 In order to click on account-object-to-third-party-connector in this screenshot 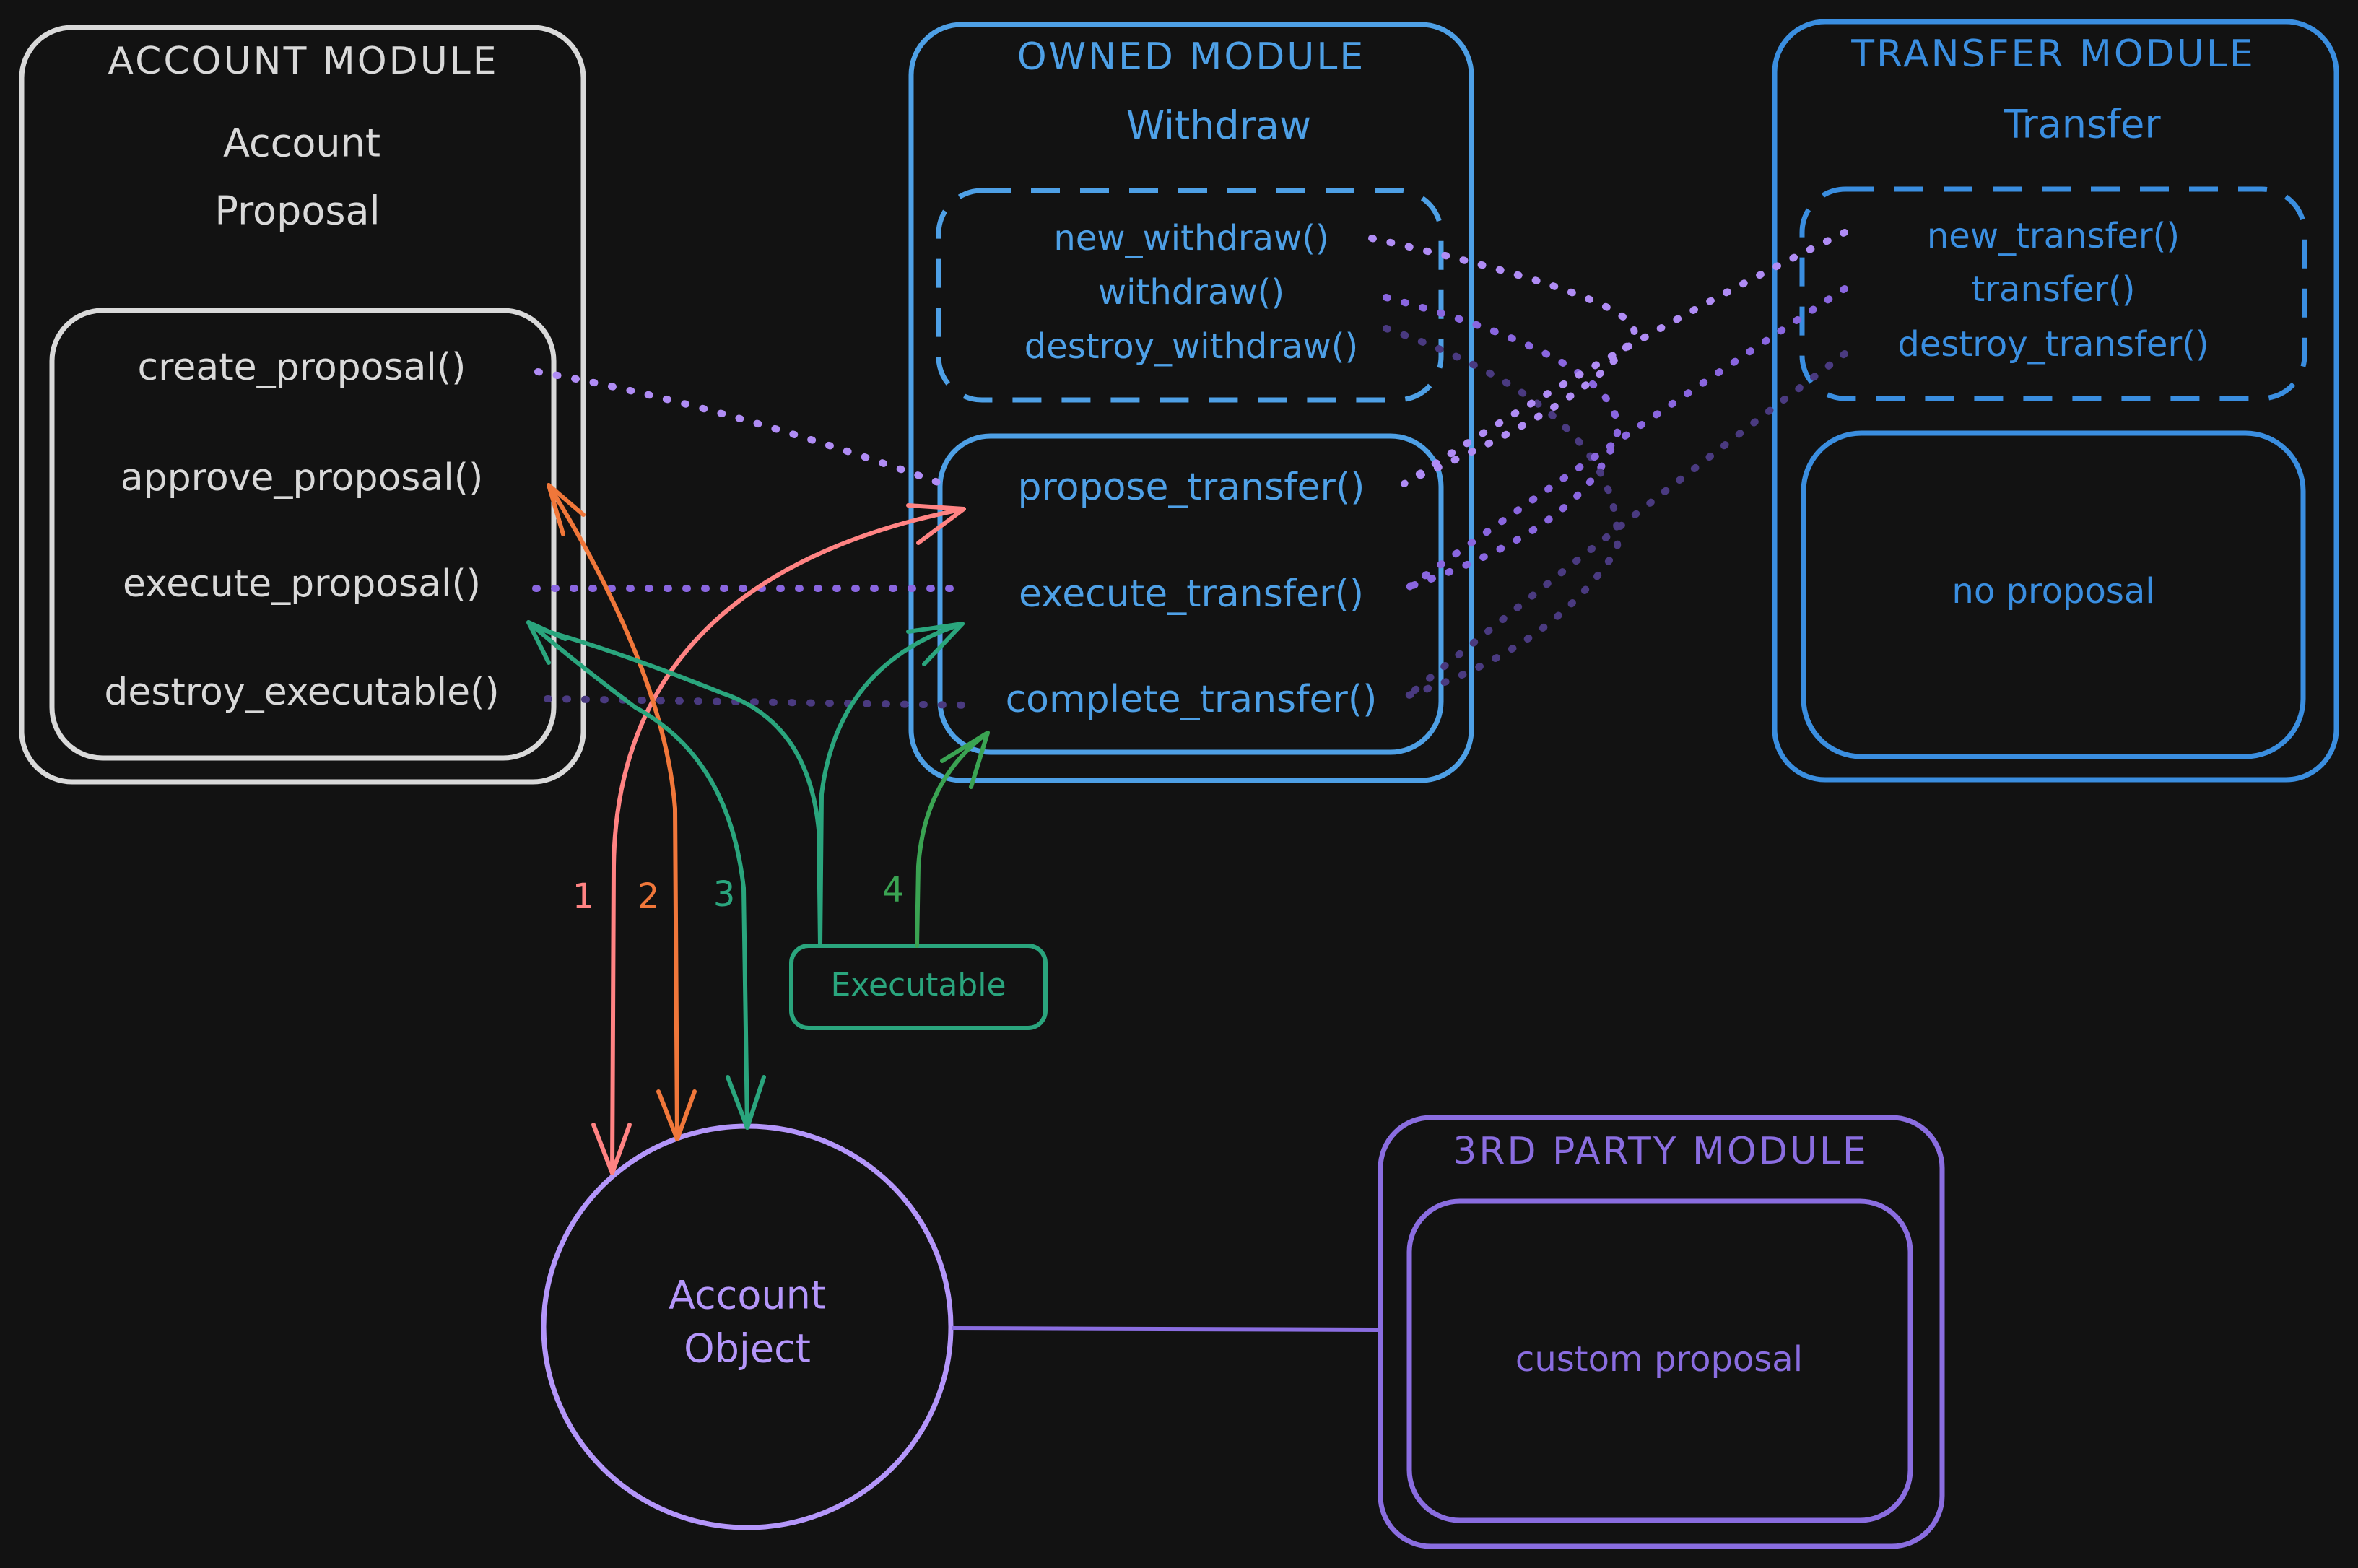, I will do `click(1166, 1329)`.